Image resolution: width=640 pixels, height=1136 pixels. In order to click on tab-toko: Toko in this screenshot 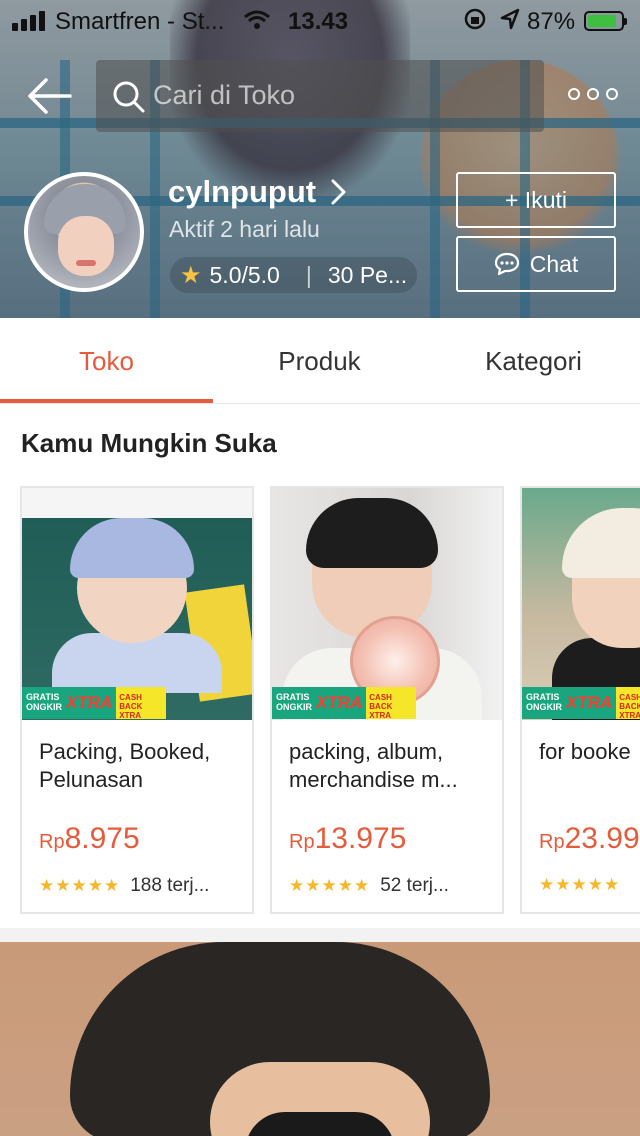, I will do `click(106, 361)`.